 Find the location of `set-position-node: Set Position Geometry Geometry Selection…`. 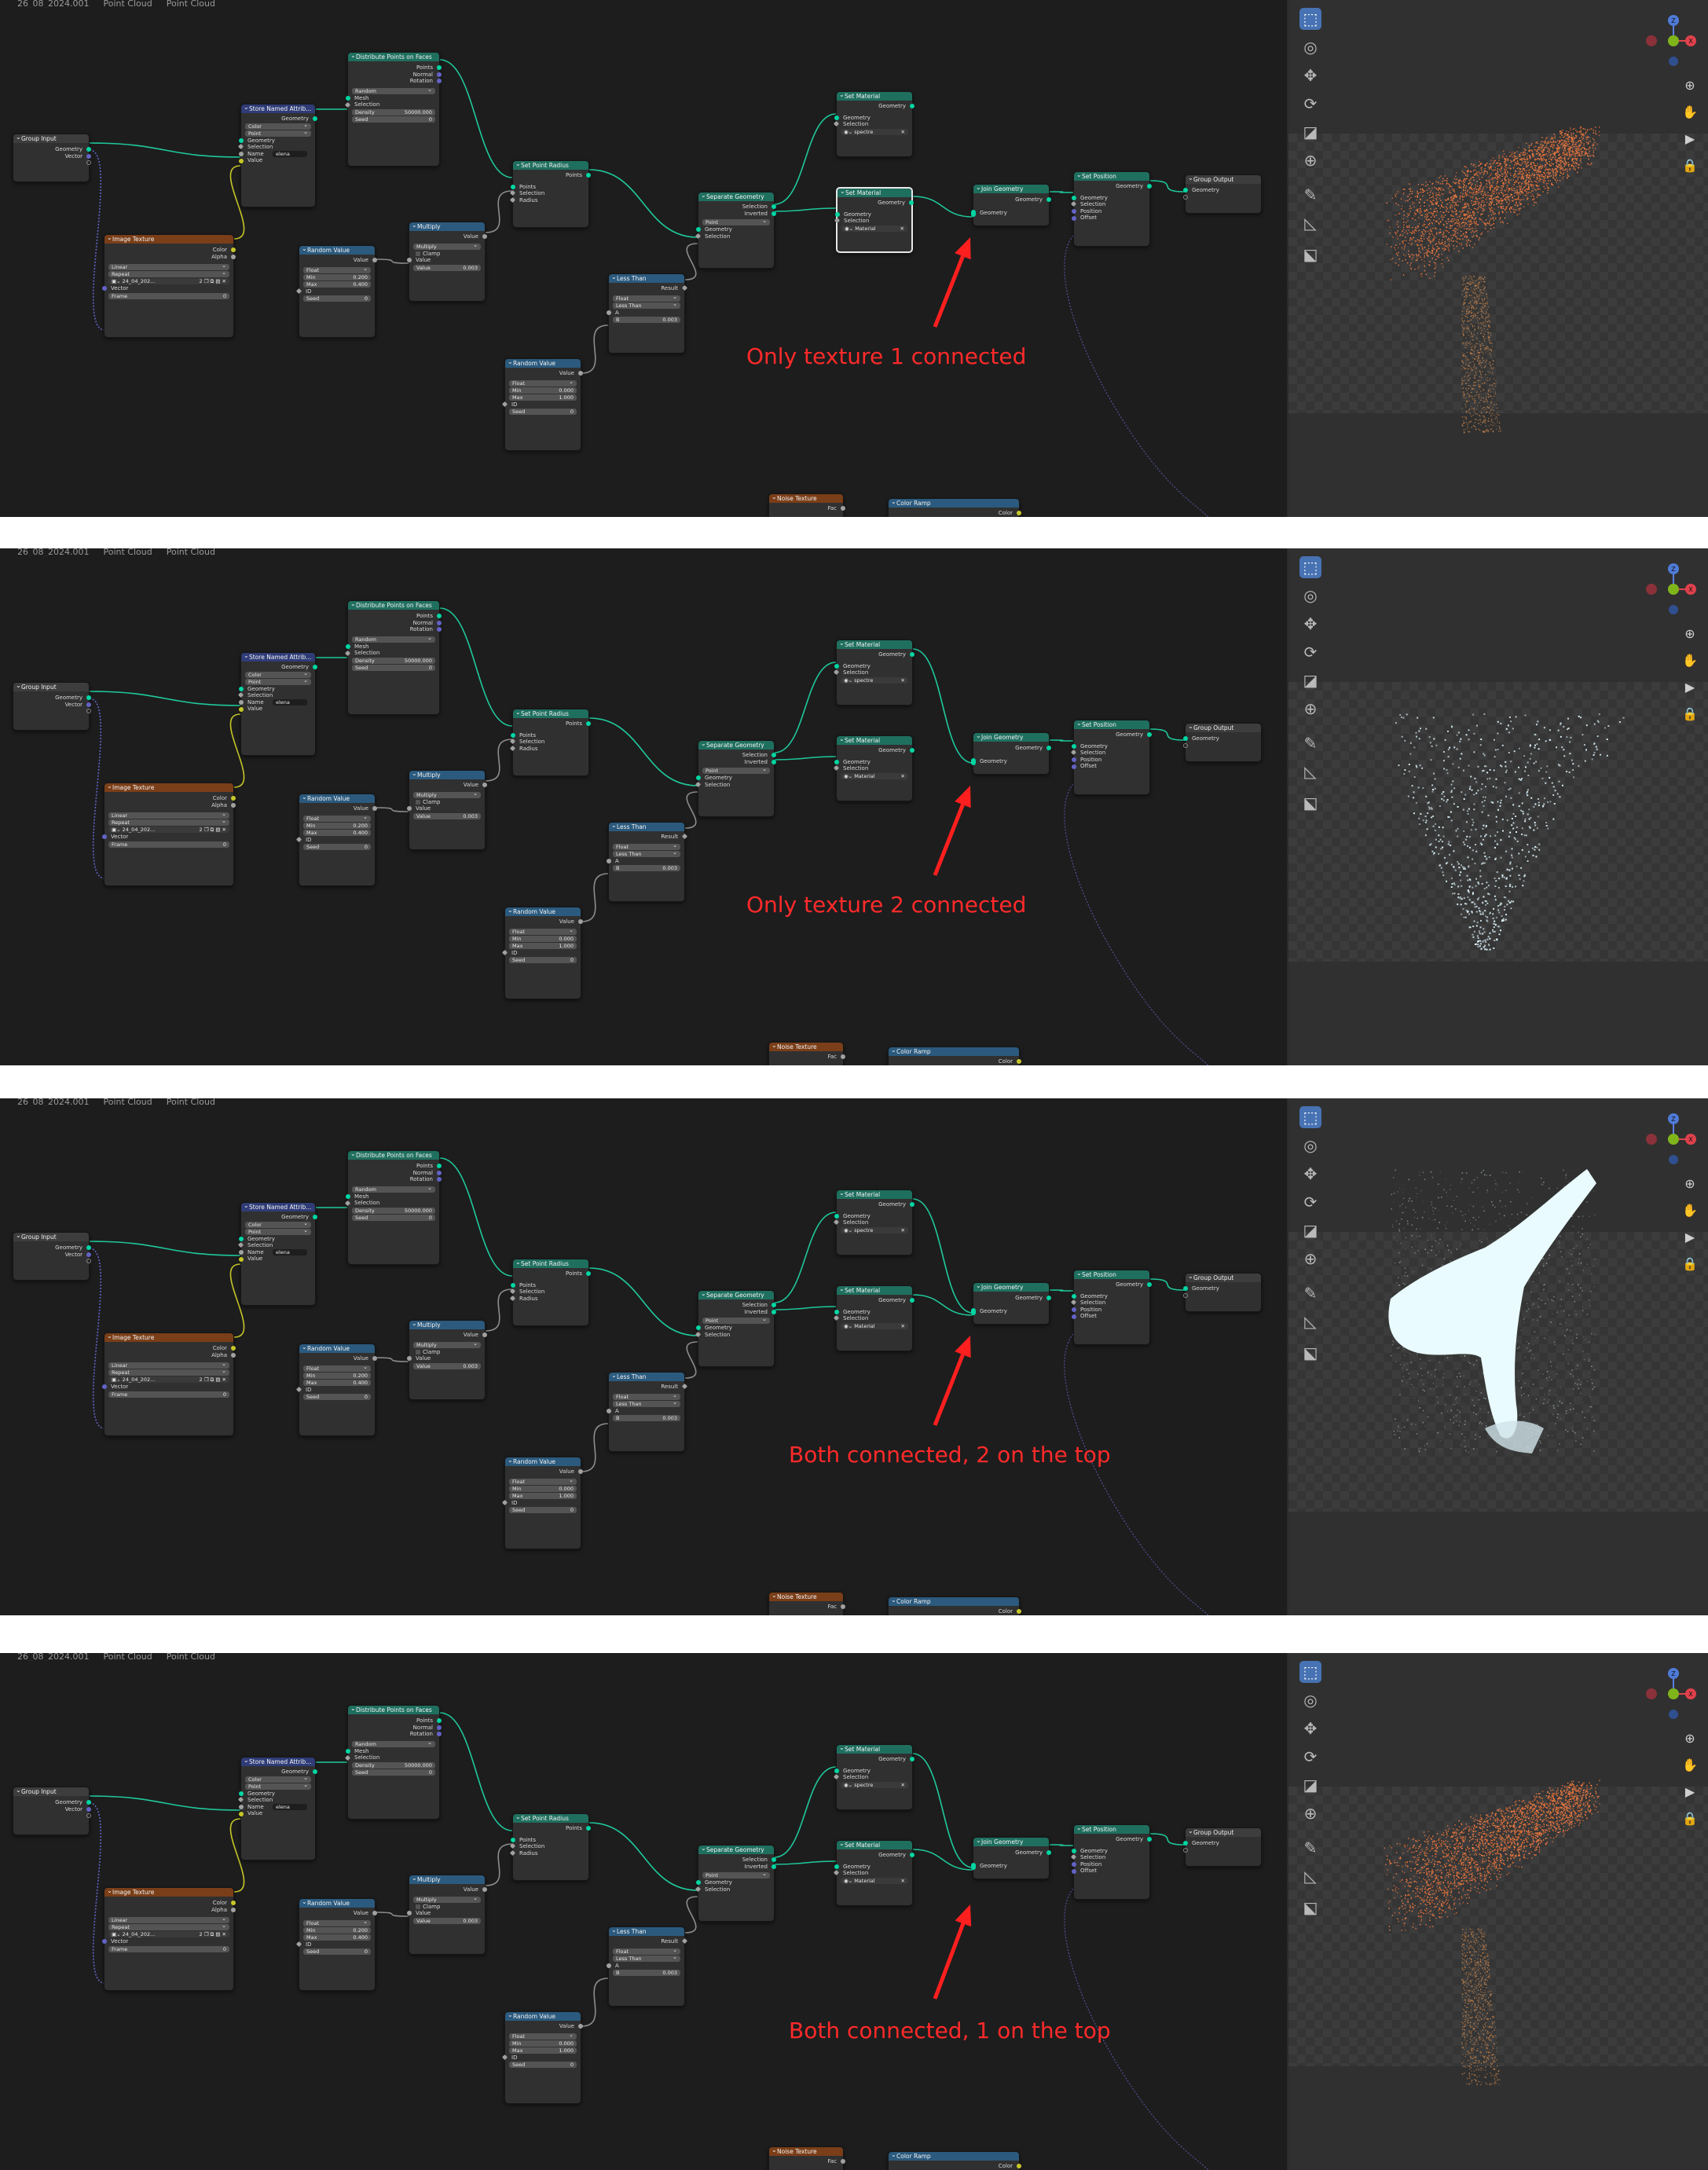

set-position-node: Set Position Geometry Geometry Selection… is located at coordinates (1111, 757).